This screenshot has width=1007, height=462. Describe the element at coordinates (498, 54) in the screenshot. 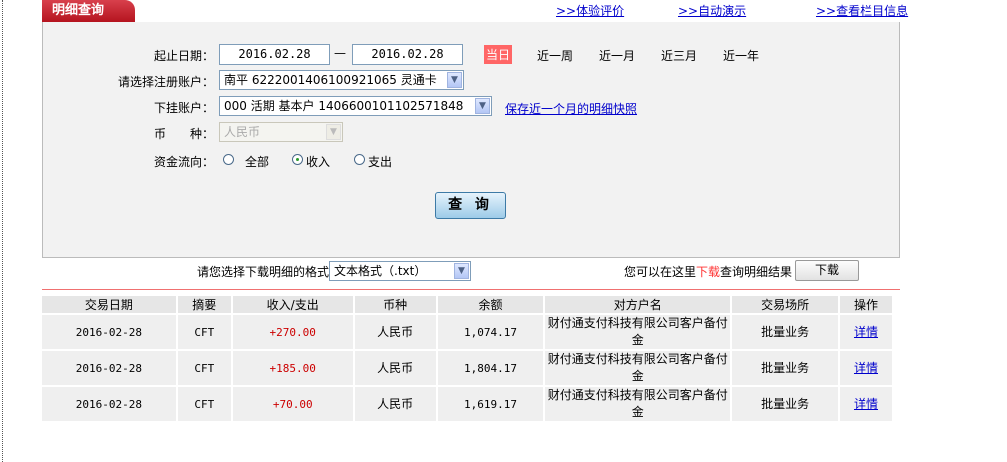

I see `period-today: 当日` at that location.